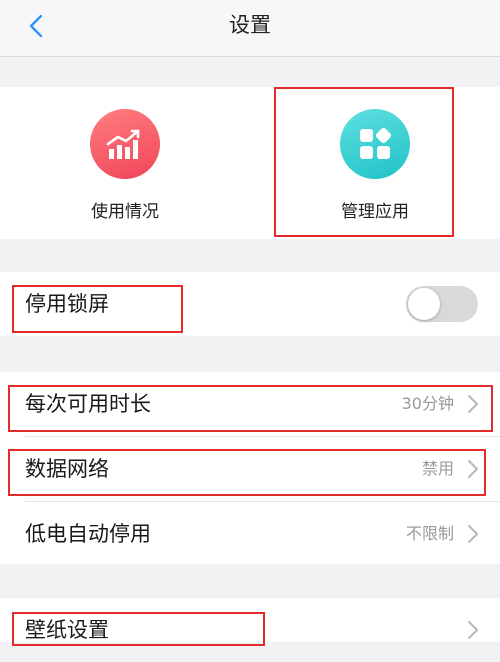 The height and width of the screenshot is (662, 500). What do you see at coordinates (125, 212) in the screenshot?
I see `usage-stats-label: 使用情况` at bounding box center [125, 212].